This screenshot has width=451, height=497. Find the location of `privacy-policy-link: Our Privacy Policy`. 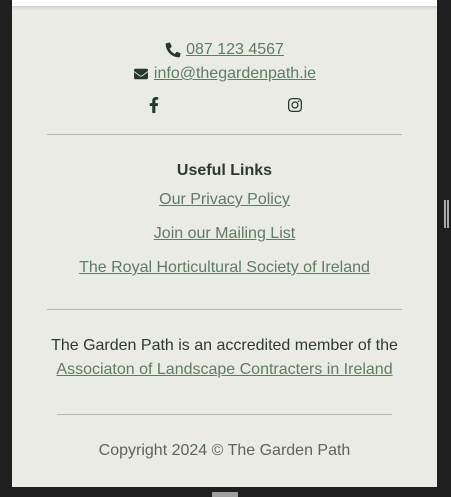

privacy-policy-link: Our Privacy Policy is located at coordinates (224, 199).